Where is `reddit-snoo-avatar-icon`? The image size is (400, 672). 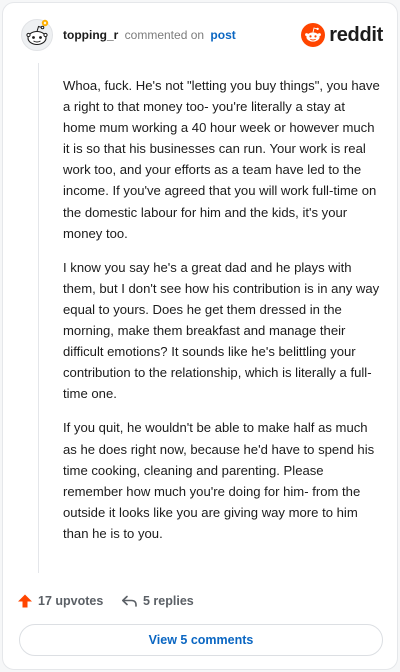 reddit-snoo-avatar-icon is located at coordinates (37, 35).